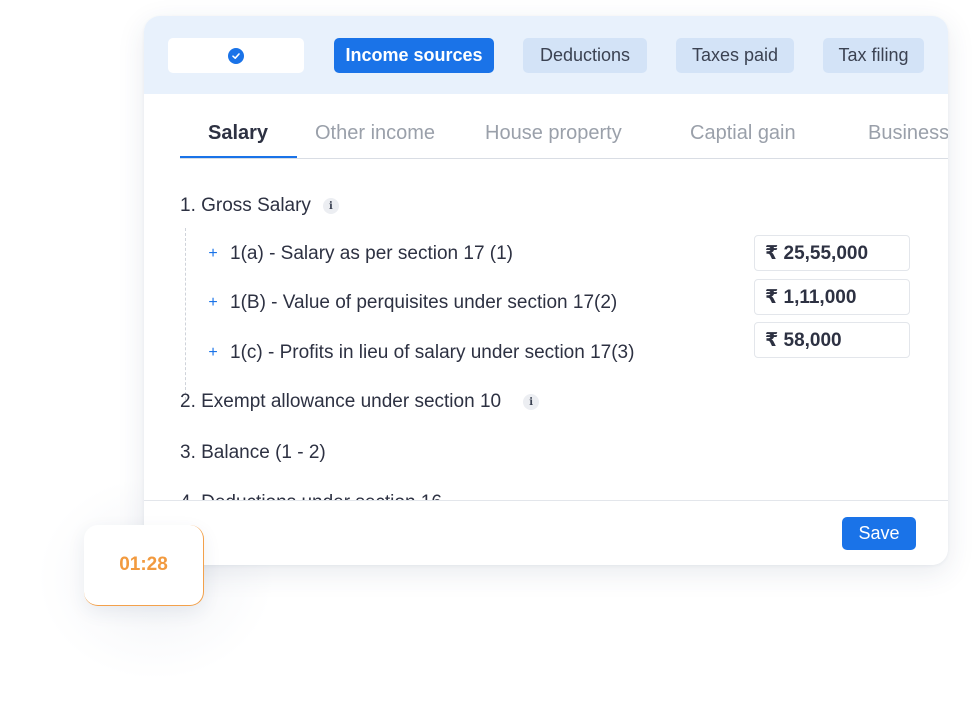  I want to click on exempt-allowance-label: 2. Exempt allowance under section 10, so click(341, 401).